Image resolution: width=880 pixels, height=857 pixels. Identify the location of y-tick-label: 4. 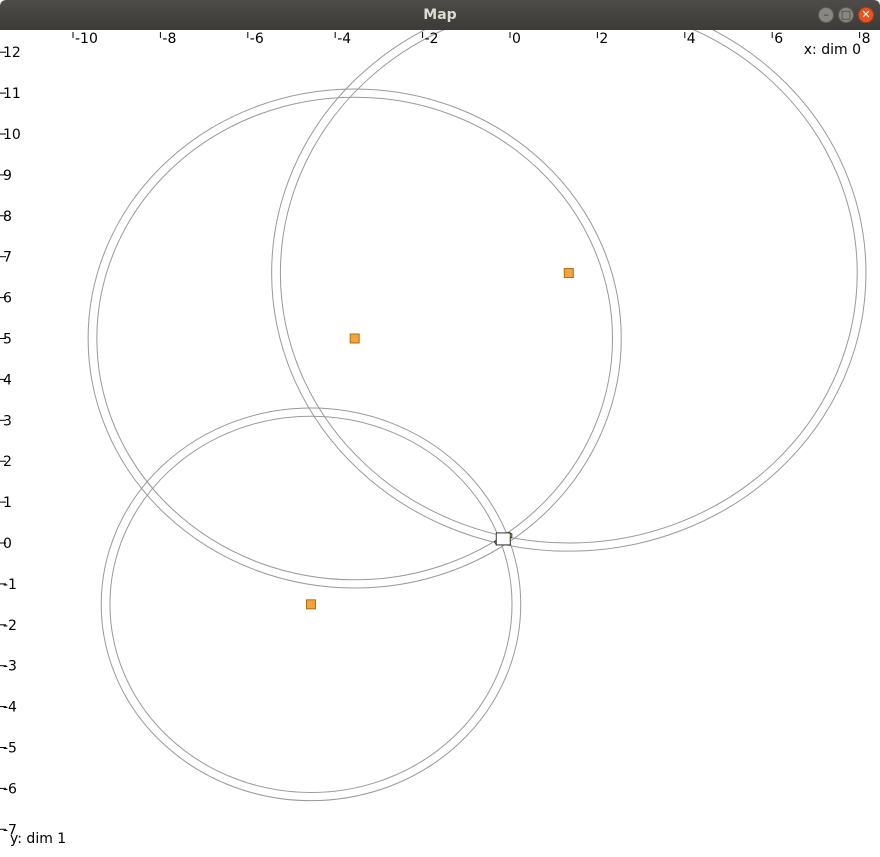
(7, 380).